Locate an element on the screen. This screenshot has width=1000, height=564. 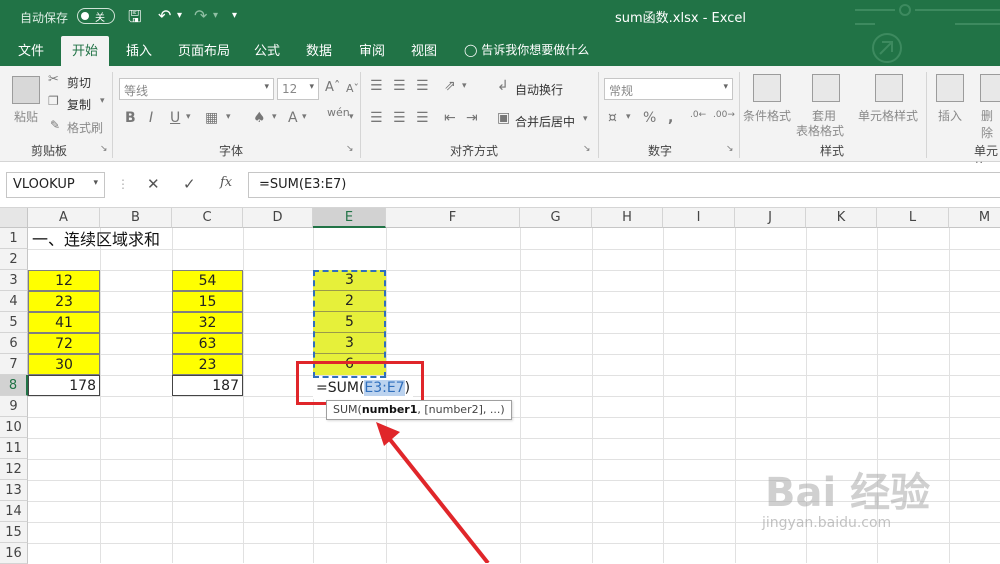
column-header-a: A is located at coordinates (64, 218).